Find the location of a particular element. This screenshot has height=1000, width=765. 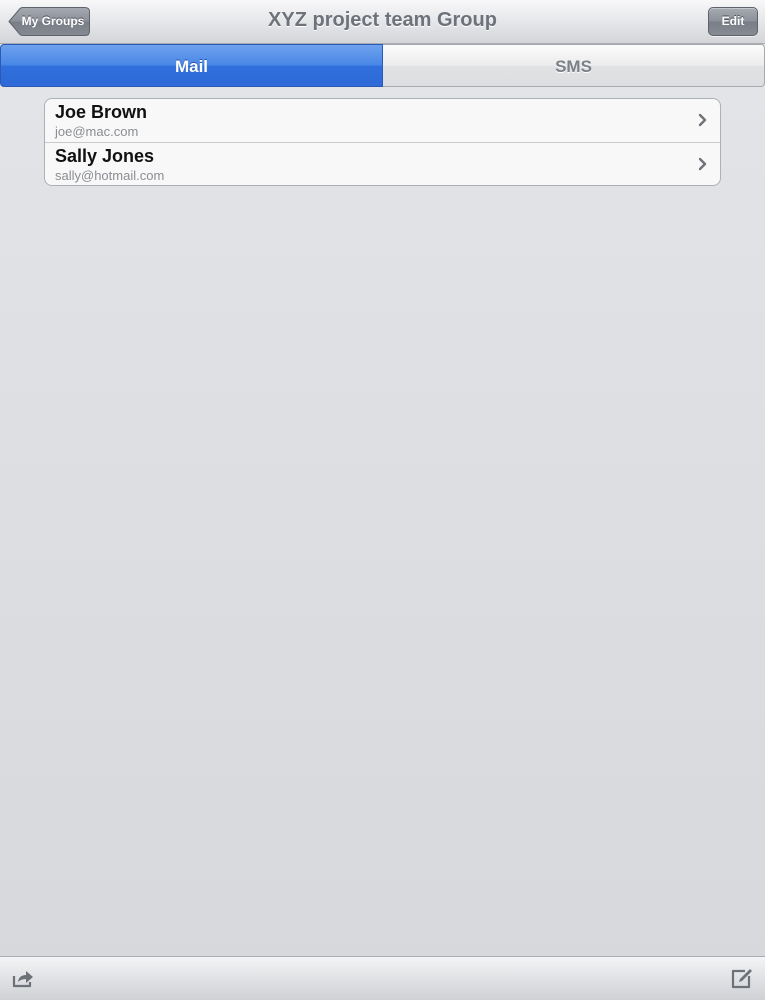

mail-sms-segmented-control: Mail SMS is located at coordinates (382, 65).